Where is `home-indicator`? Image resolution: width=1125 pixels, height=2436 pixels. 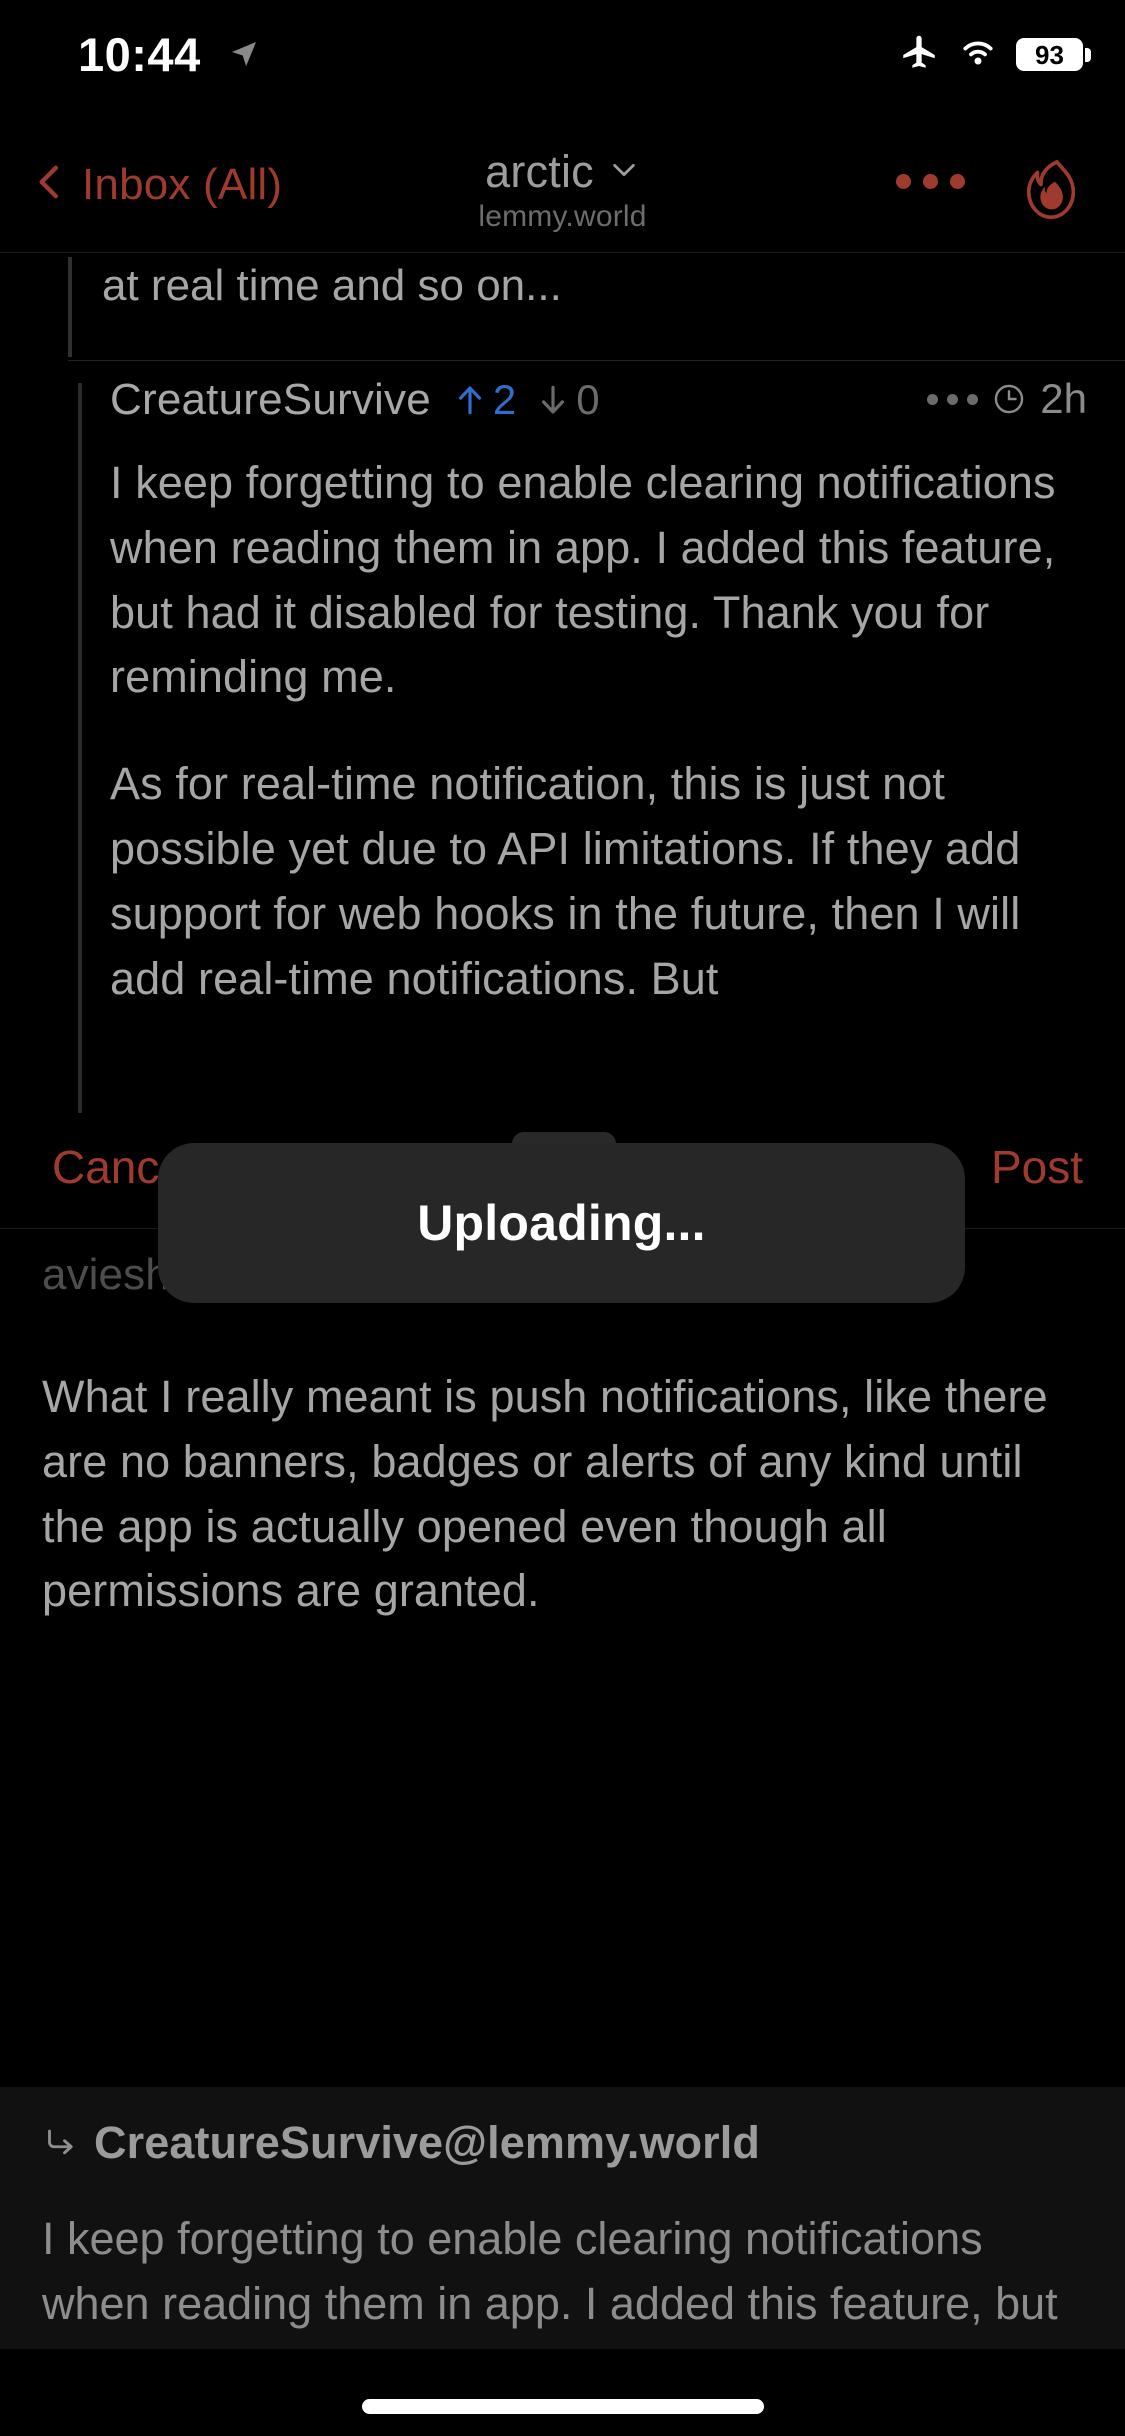 home-indicator is located at coordinates (562, 2406).